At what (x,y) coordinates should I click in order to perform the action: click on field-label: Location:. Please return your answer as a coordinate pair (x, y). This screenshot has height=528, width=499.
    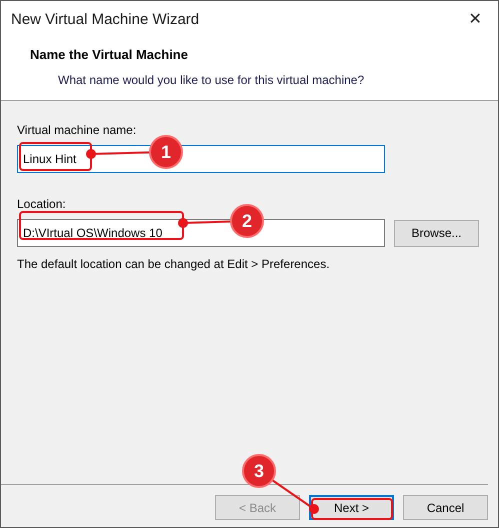
    Looking at the image, I should click on (42, 204).